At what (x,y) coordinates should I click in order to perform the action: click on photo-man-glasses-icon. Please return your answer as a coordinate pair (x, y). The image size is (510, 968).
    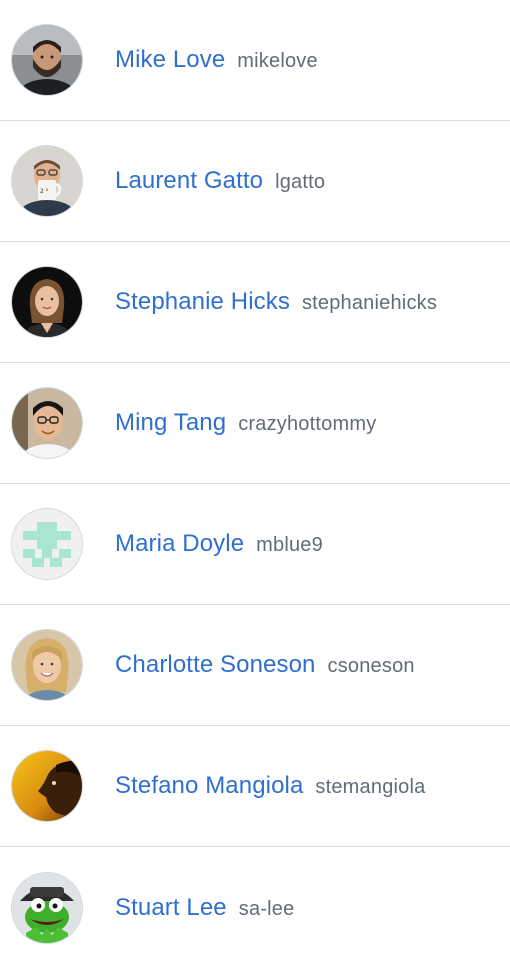
    Looking at the image, I should click on (47, 423).